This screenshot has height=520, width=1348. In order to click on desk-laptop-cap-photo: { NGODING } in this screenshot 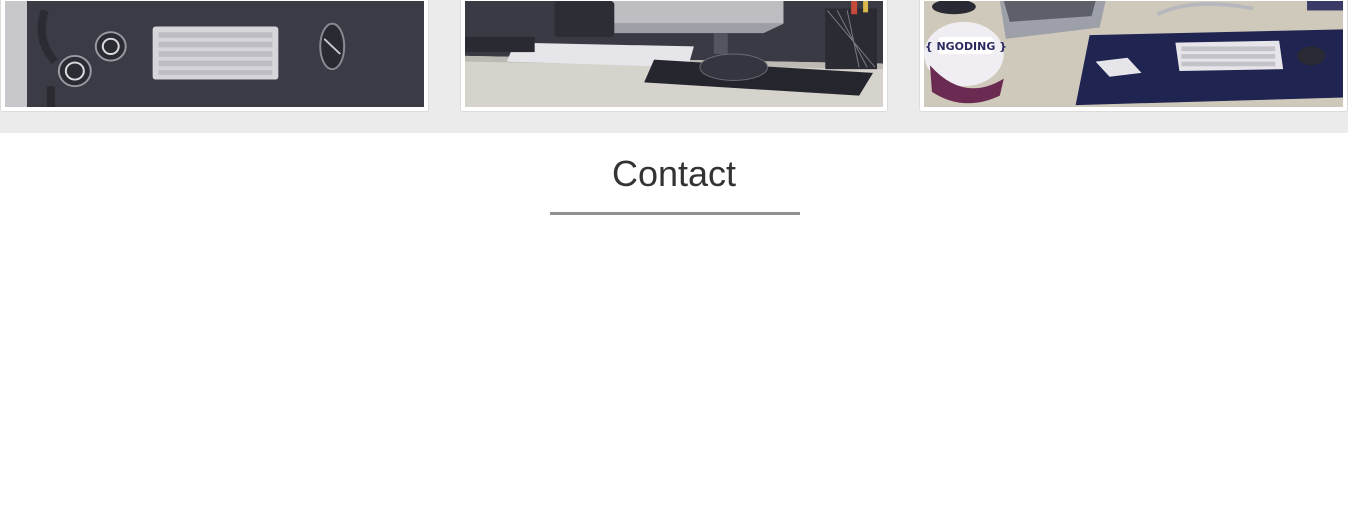, I will do `click(1133, 54)`.